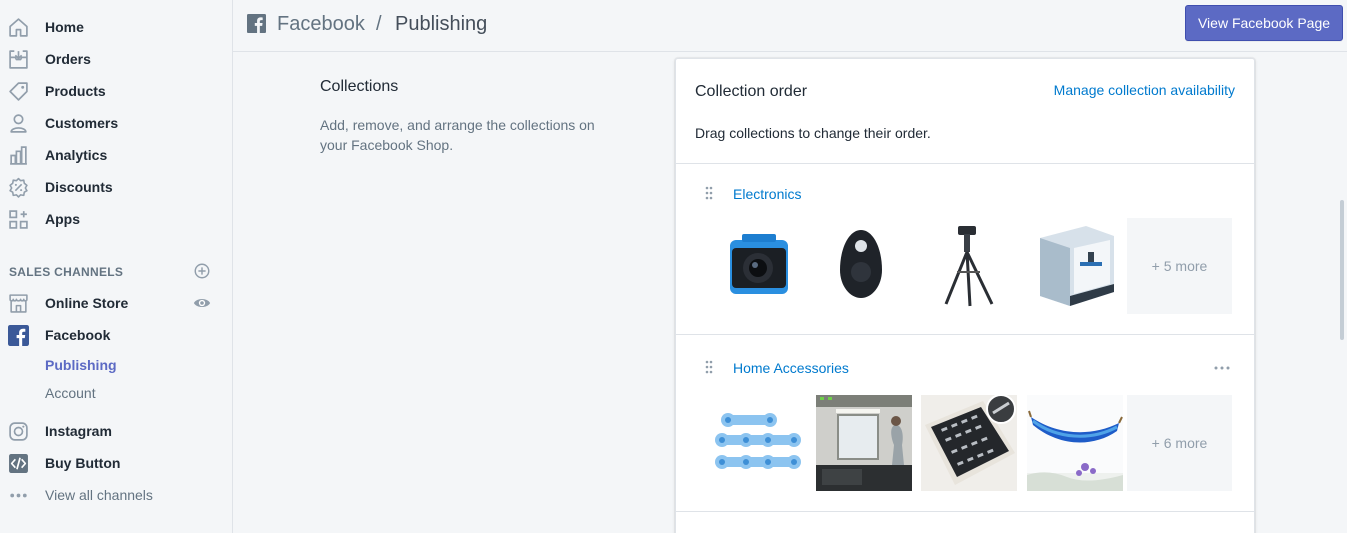 This screenshot has height=533, width=1347. I want to click on sidebar-item-customers: Customers, so click(116, 123).